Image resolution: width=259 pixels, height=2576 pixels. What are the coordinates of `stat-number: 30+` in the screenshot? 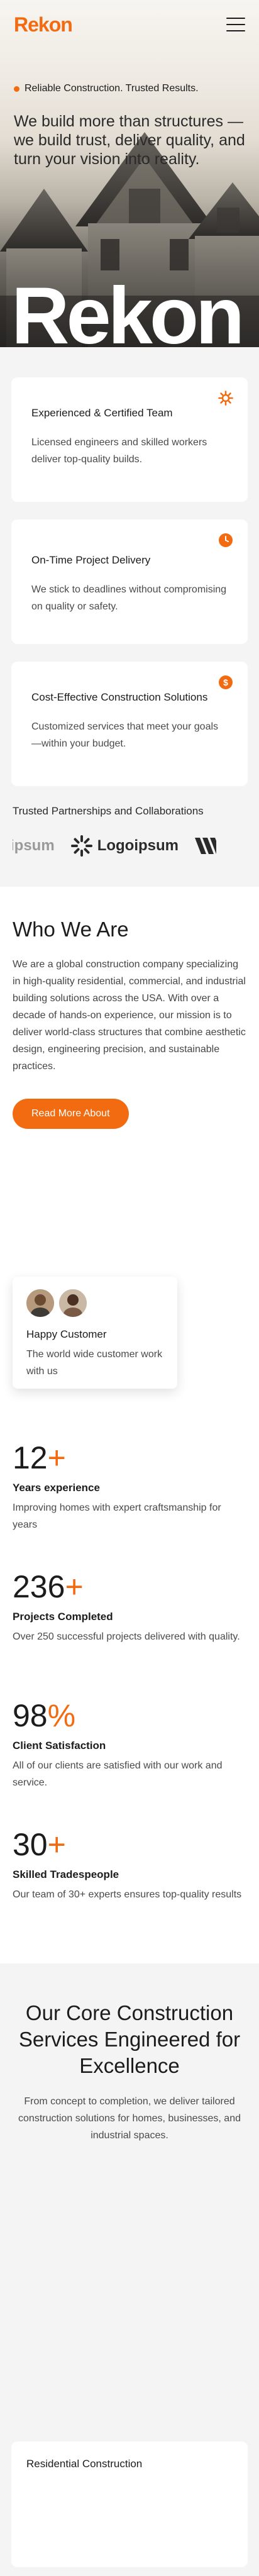 It's located at (39, 1844).